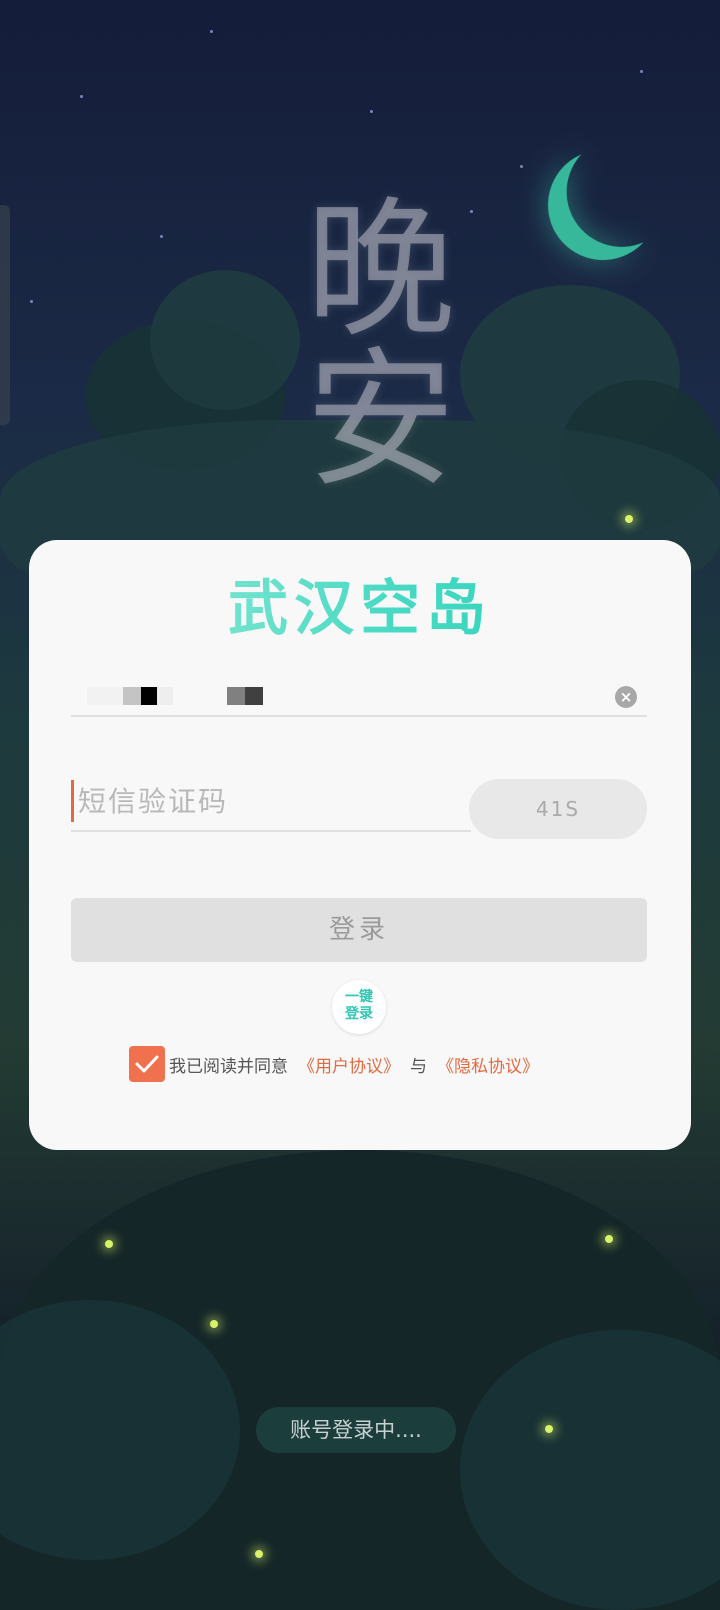 This screenshot has width=720, height=1610. Describe the element at coordinates (228, 1066) in the screenshot. I see `agreement-text: 我已阅读并同意` at that location.